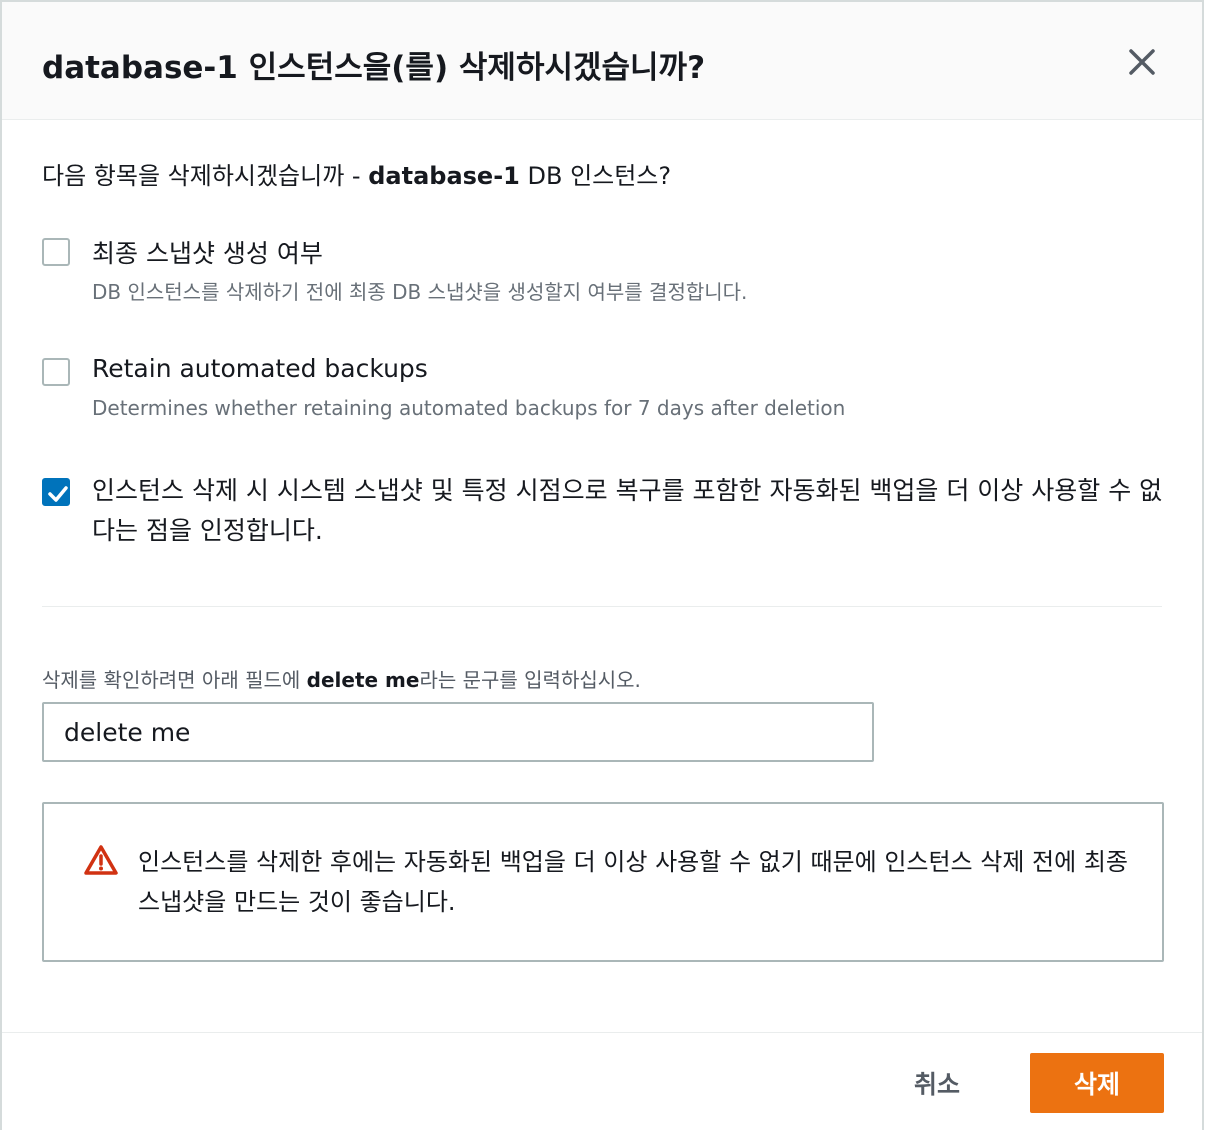 The height and width of the screenshot is (1132, 1206). Describe the element at coordinates (1097, 1083) in the screenshot. I see `delete-button: 삭제` at that location.